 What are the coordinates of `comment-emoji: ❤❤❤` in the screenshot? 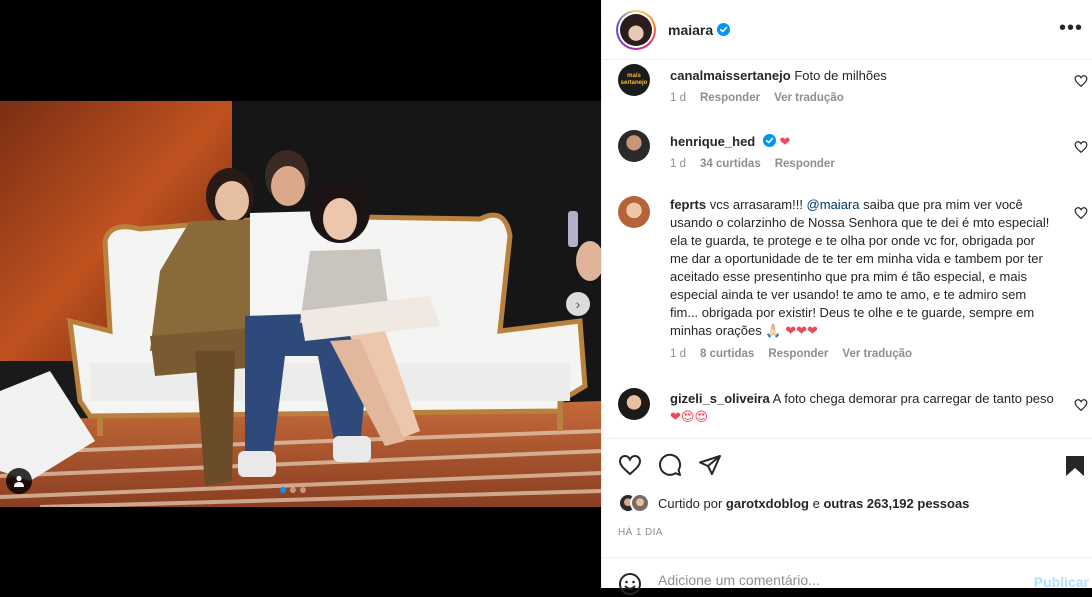 It's located at (801, 330).